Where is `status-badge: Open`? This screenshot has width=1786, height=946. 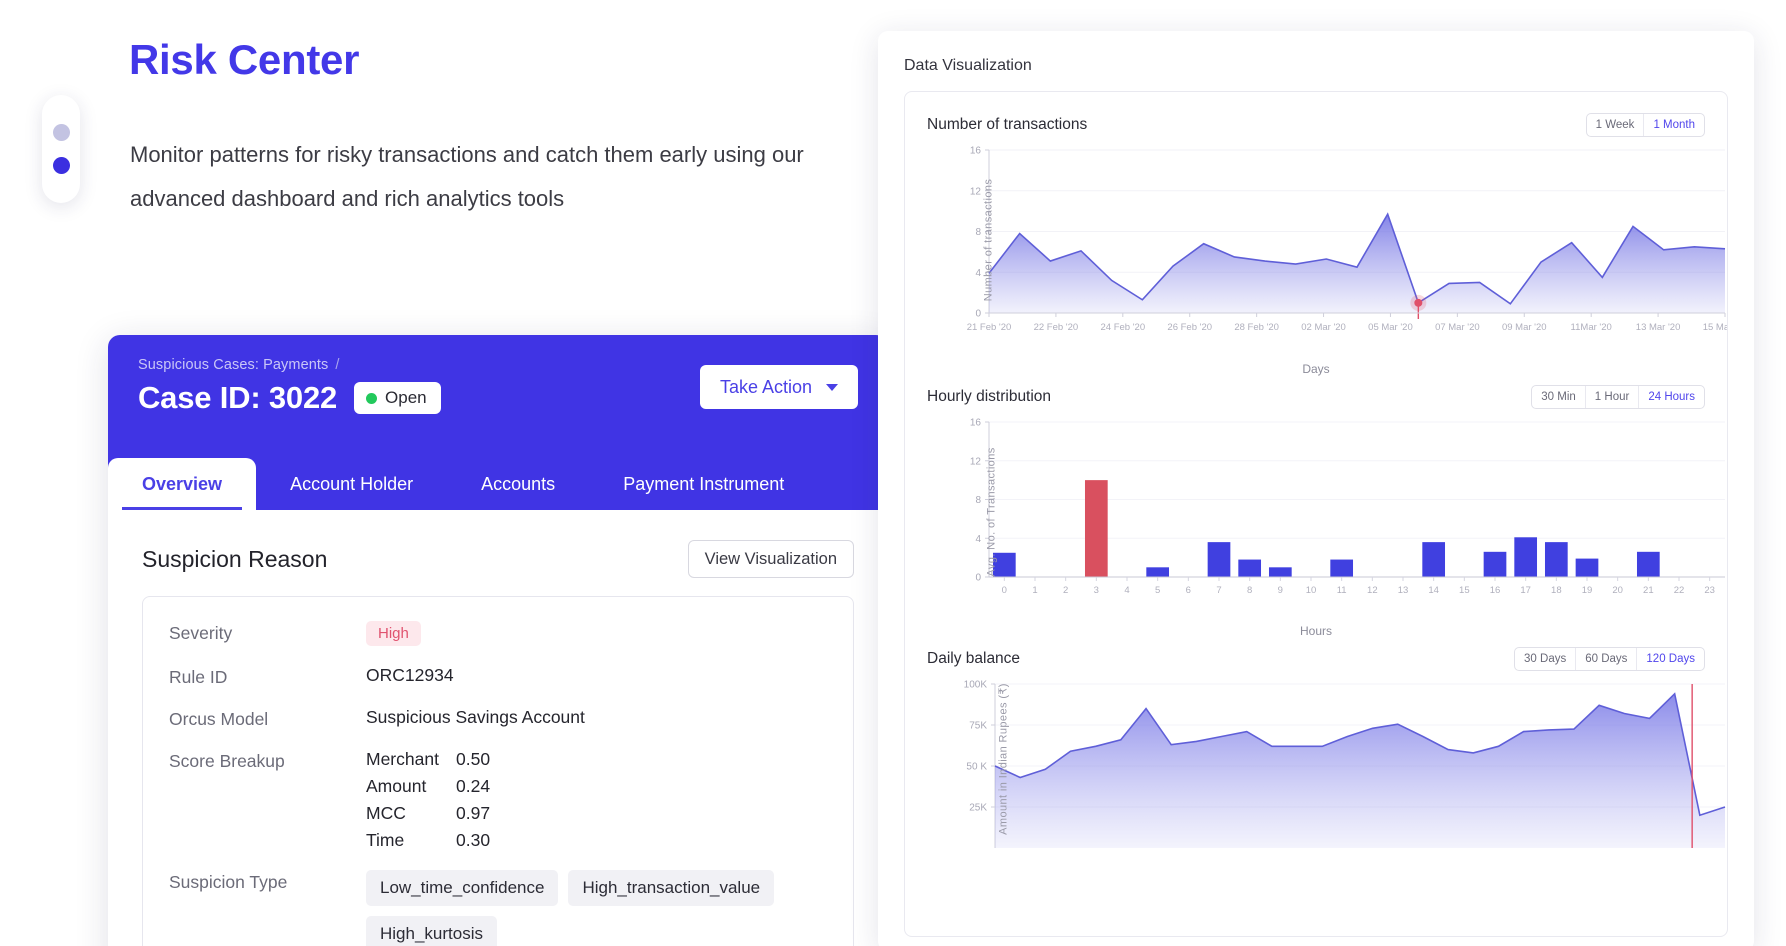 status-badge: Open is located at coordinates (397, 398).